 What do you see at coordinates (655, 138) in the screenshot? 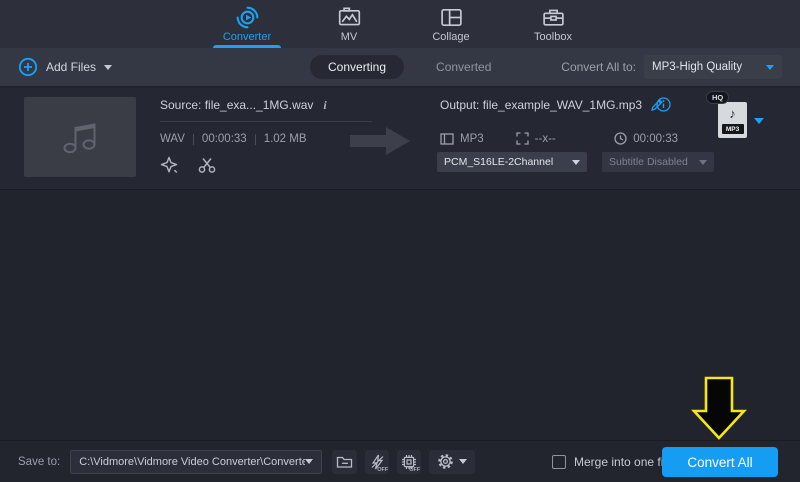
I see `output-duration: 00:00:33` at bounding box center [655, 138].